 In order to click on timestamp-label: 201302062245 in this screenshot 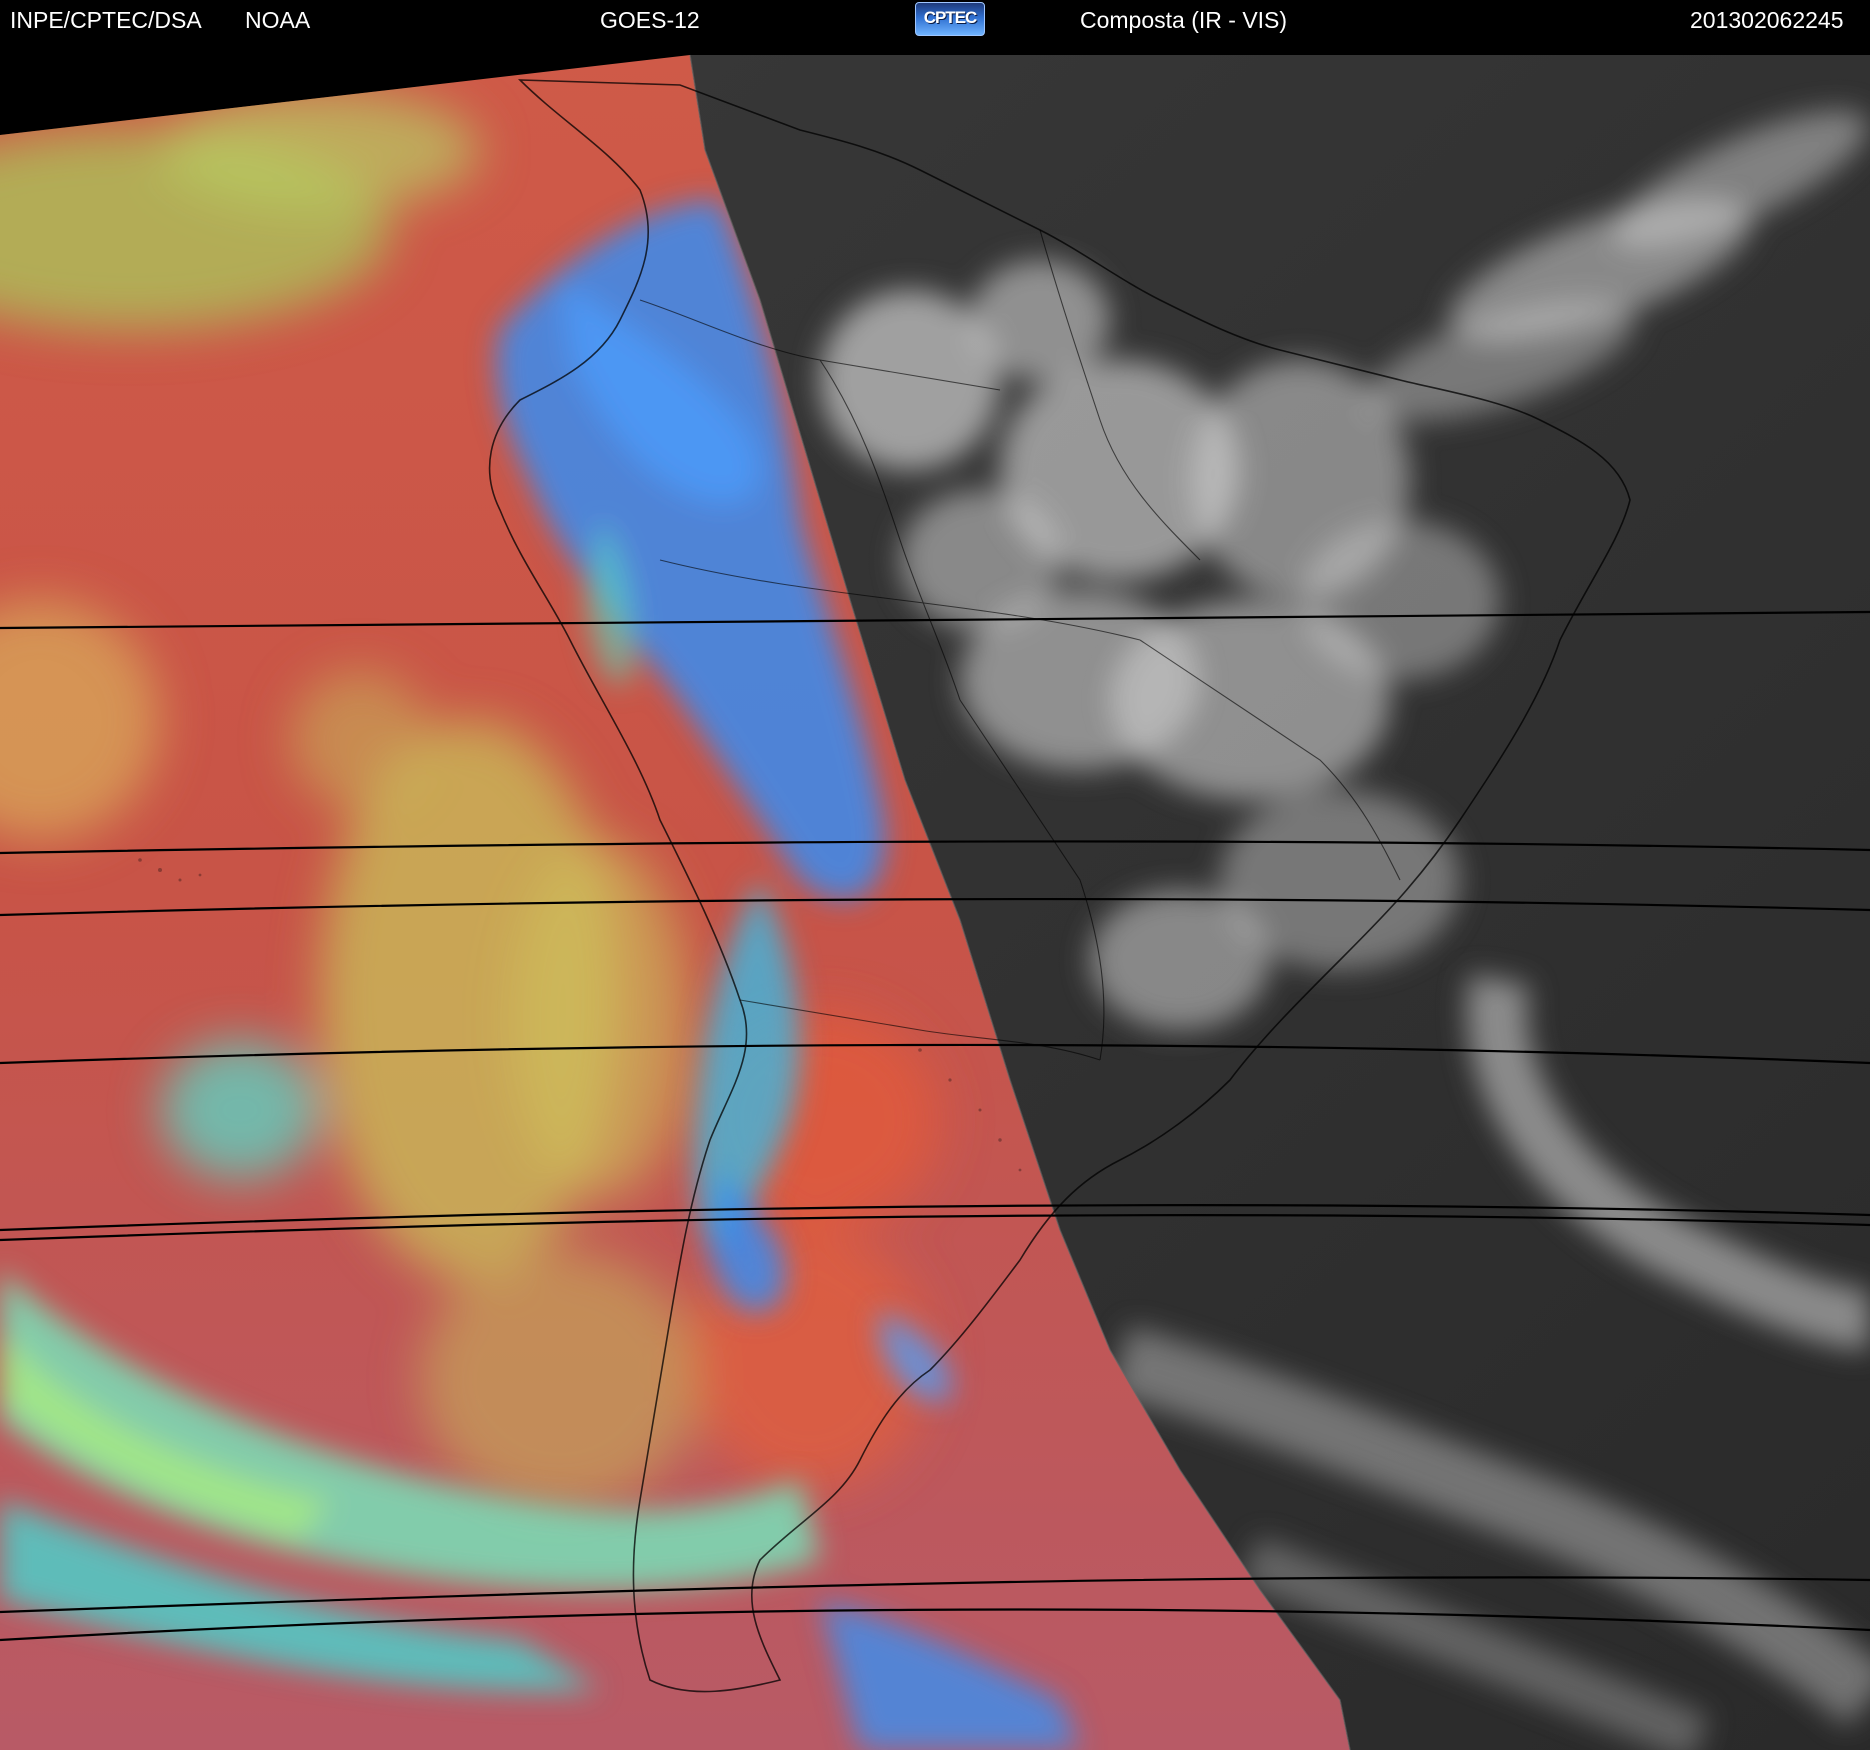, I will do `click(1767, 20)`.